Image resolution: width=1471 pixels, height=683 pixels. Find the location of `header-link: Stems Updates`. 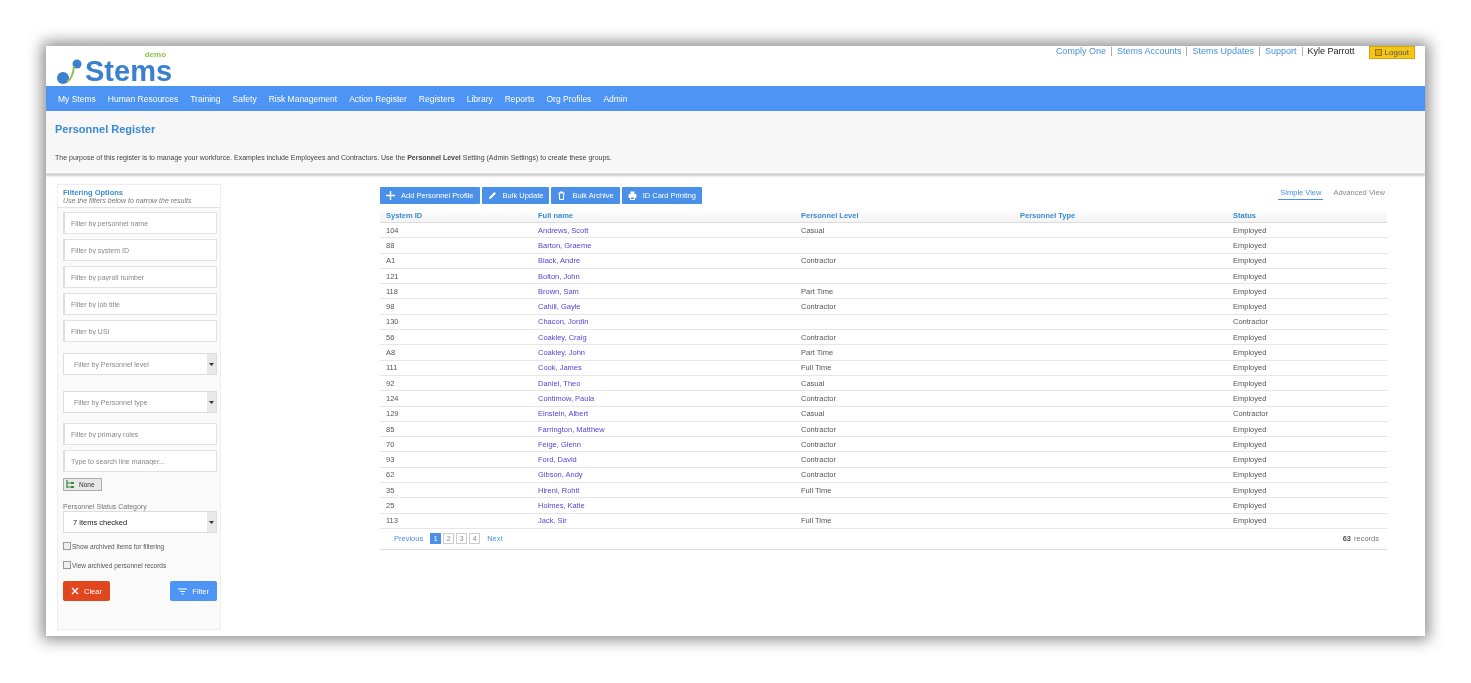

header-link: Stems Updates is located at coordinates (1223, 51).